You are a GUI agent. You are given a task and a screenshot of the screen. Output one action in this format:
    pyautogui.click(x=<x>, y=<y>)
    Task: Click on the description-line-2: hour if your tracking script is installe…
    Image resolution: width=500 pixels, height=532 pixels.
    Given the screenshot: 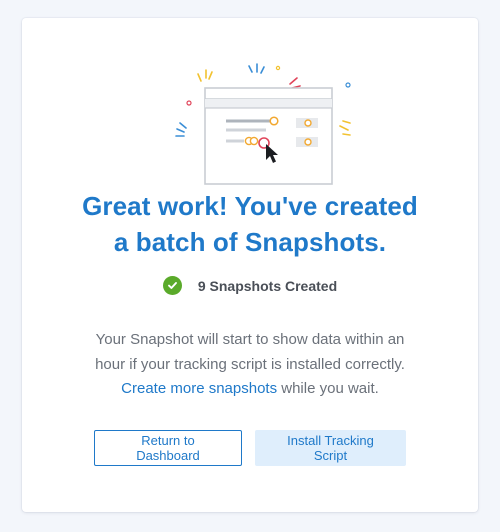 What is the action you would take?
    pyautogui.click(x=250, y=364)
    